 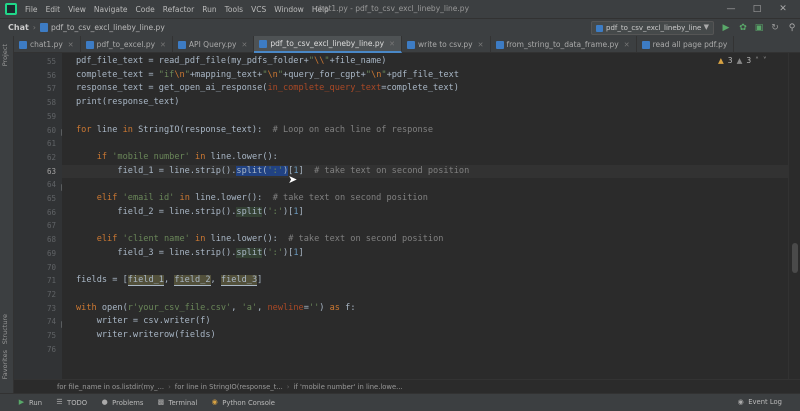 I want to click on code-line: writer.writerow(fields), so click(x=146, y=335).